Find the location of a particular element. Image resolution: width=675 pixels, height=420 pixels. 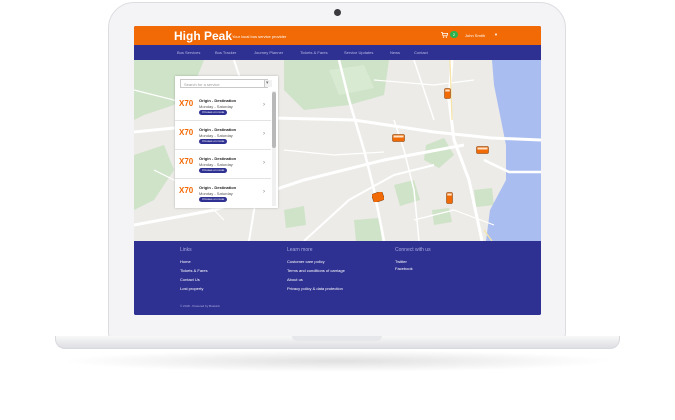

footer-link-privacy: Privacy policy & data protection is located at coordinates (315, 288).